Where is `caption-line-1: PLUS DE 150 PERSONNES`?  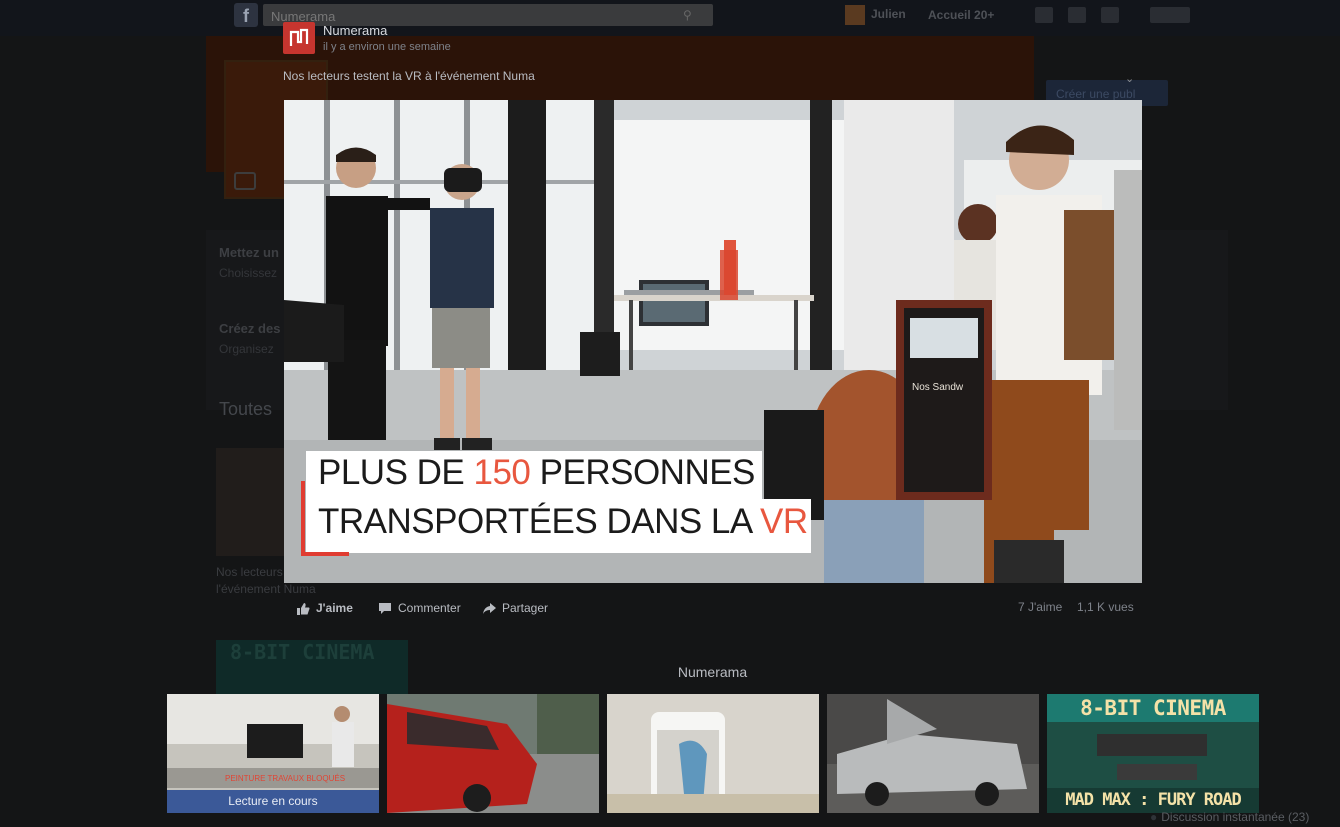
caption-line-1: PLUS DE 150 PERSONNES is located at coordinates (534, 475).